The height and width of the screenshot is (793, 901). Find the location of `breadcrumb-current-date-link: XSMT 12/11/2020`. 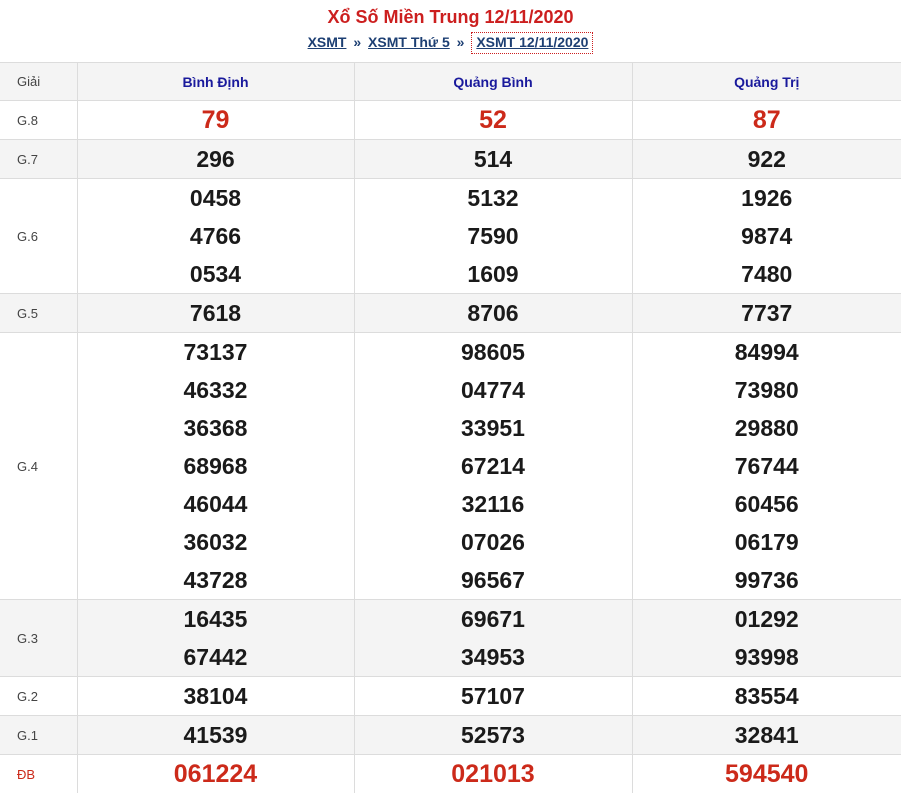

breadcrumb-current-date-link: XSMT 12/11/2020 is located at coordinates (532, 43).